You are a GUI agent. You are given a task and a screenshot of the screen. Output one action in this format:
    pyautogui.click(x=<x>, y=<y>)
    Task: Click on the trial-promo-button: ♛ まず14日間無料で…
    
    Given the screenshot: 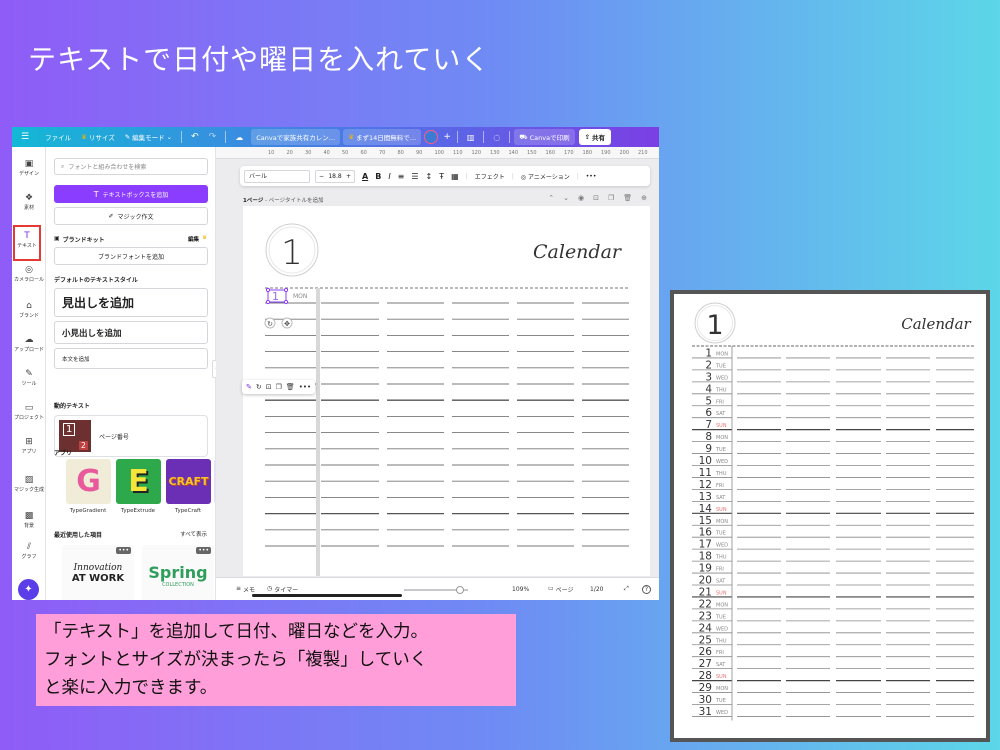 What is the action you would take?
    pyautogui.click(x=382, y=137)
    